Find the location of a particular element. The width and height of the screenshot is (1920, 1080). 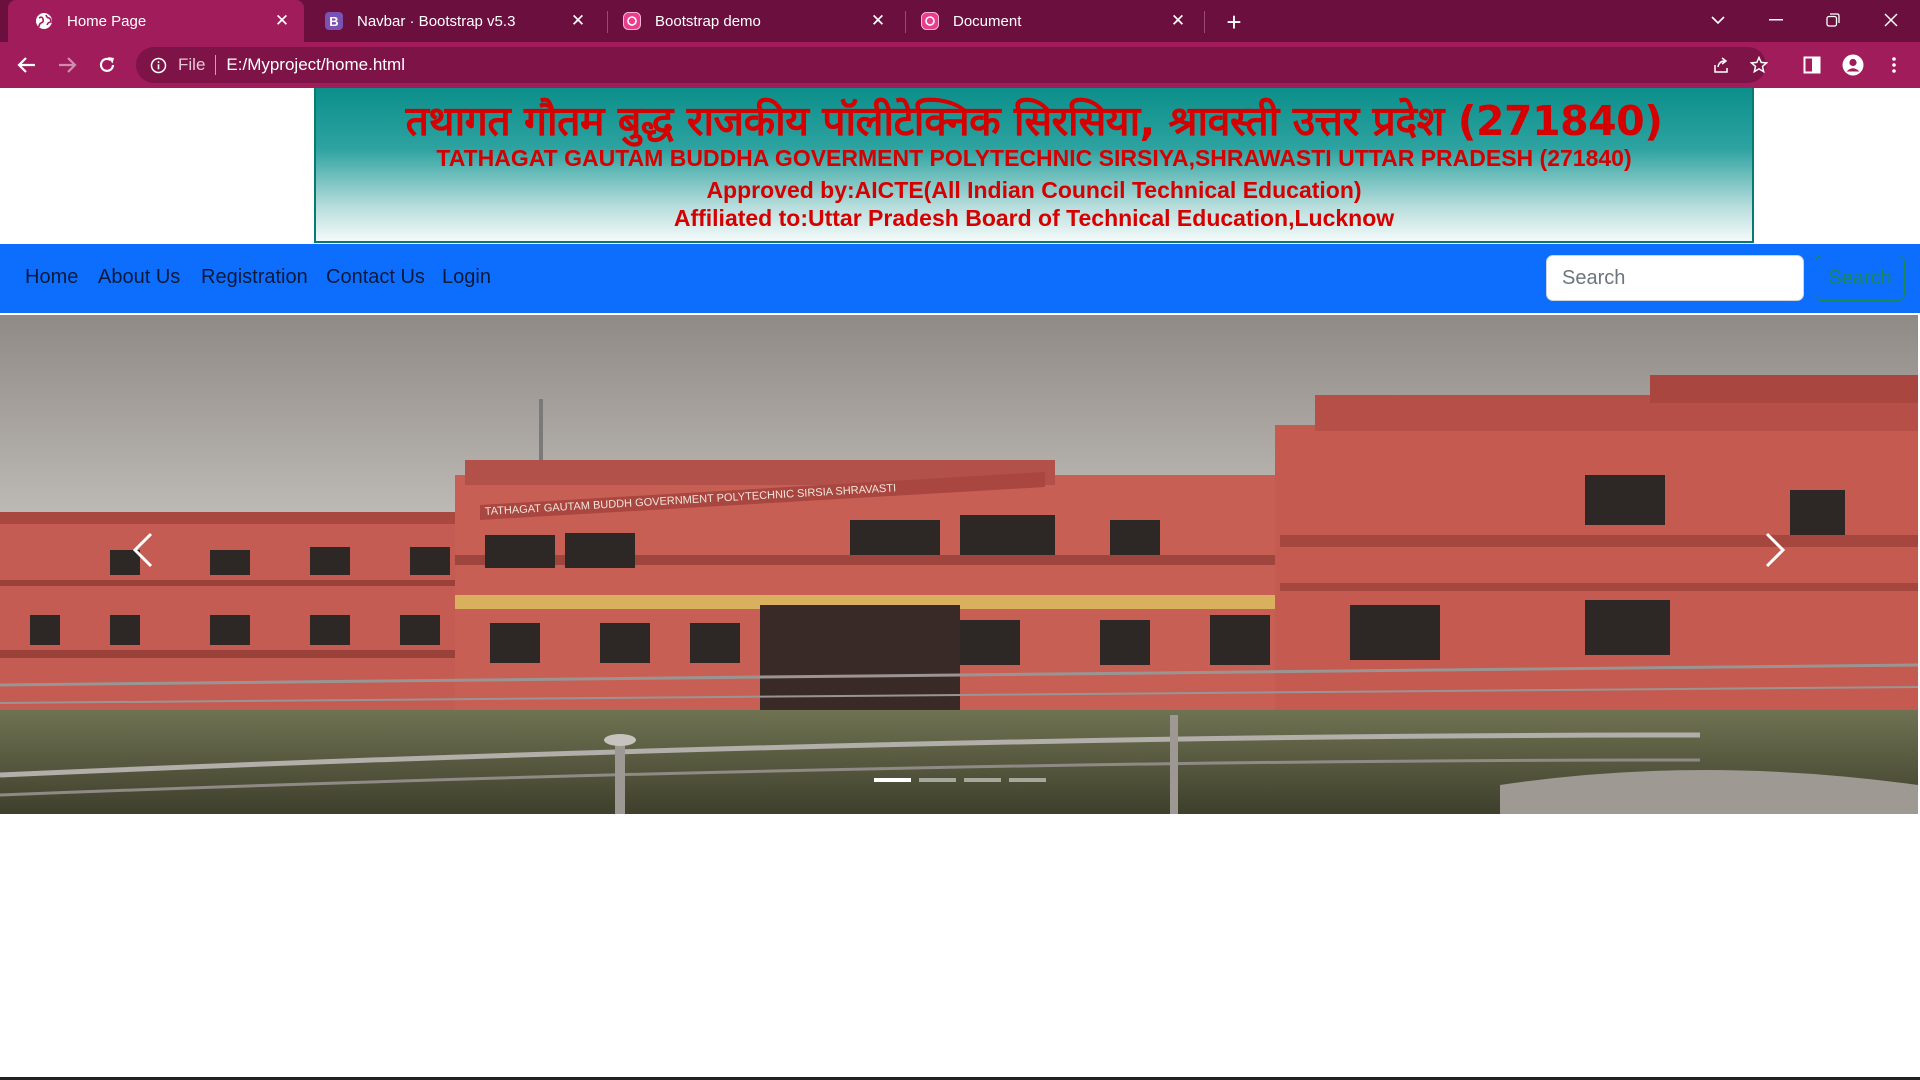

tab-bootstrap-demo: Bootstrap demo ✕ is located at coordinates (751, 21).